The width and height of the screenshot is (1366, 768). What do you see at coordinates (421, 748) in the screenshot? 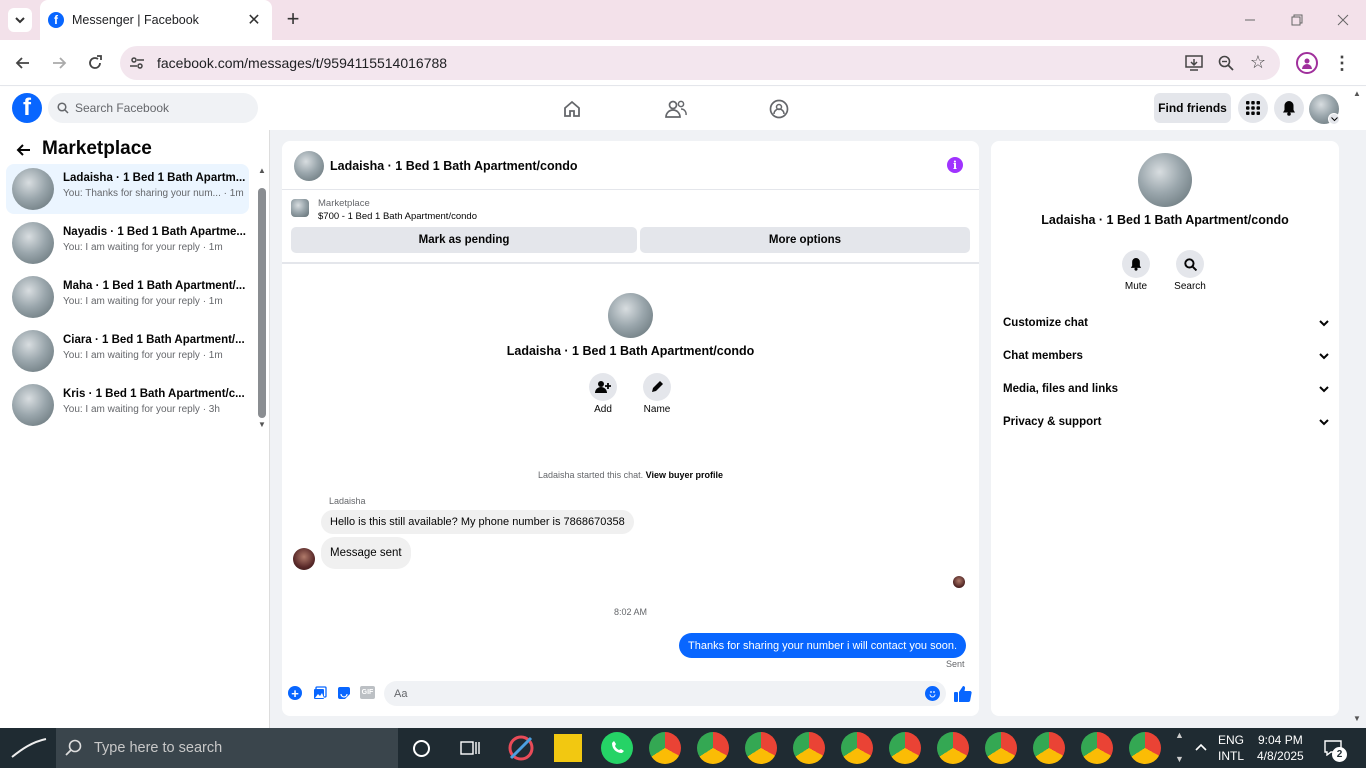
I see `cortana-icon` at bounding box center [421, 748].